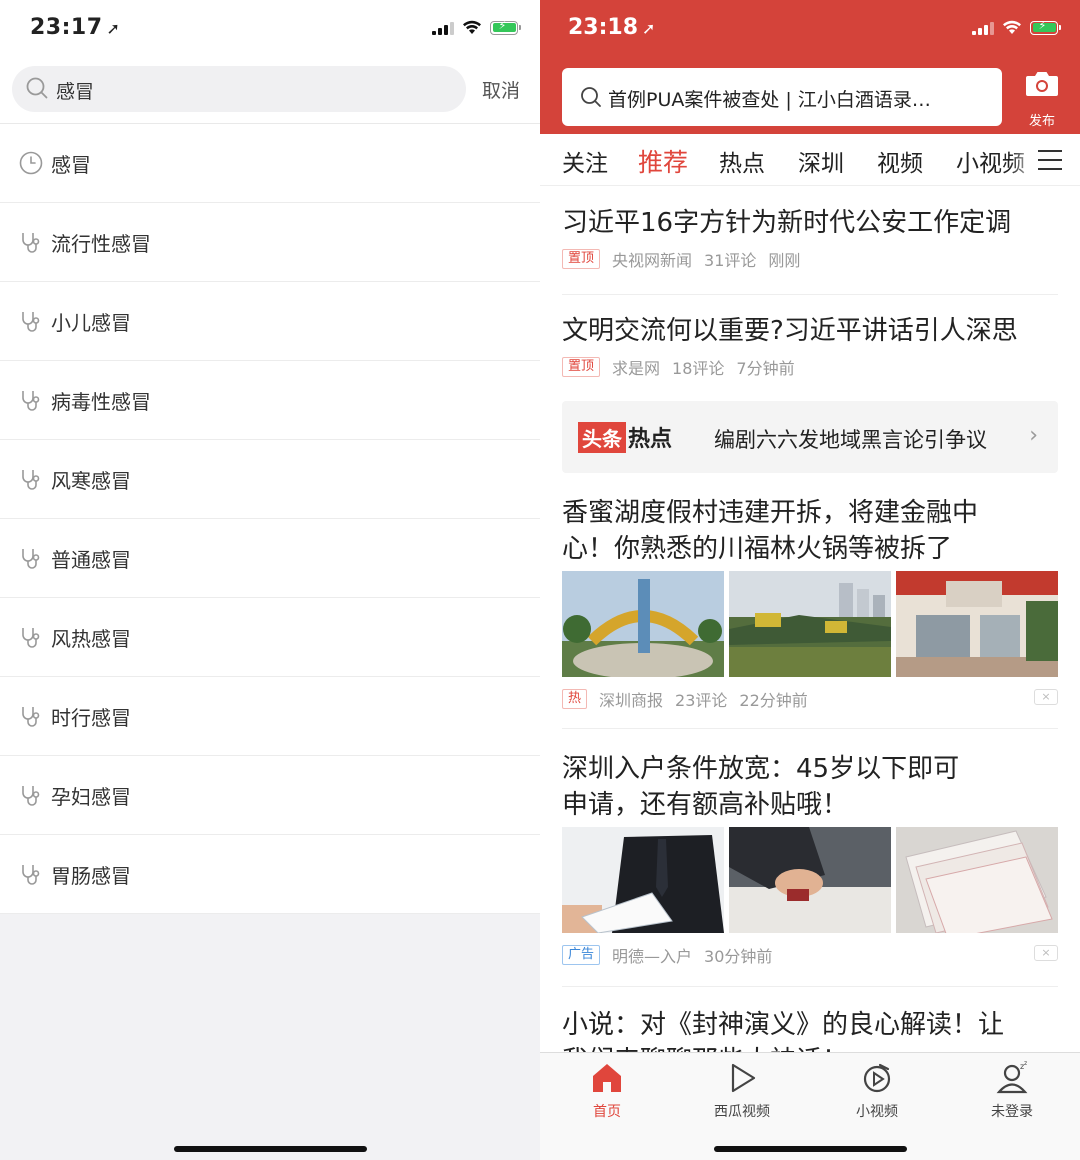  Describe the element at coordinates (239, 89) in the screenshot. I see `search-input: 感冒` at that location.